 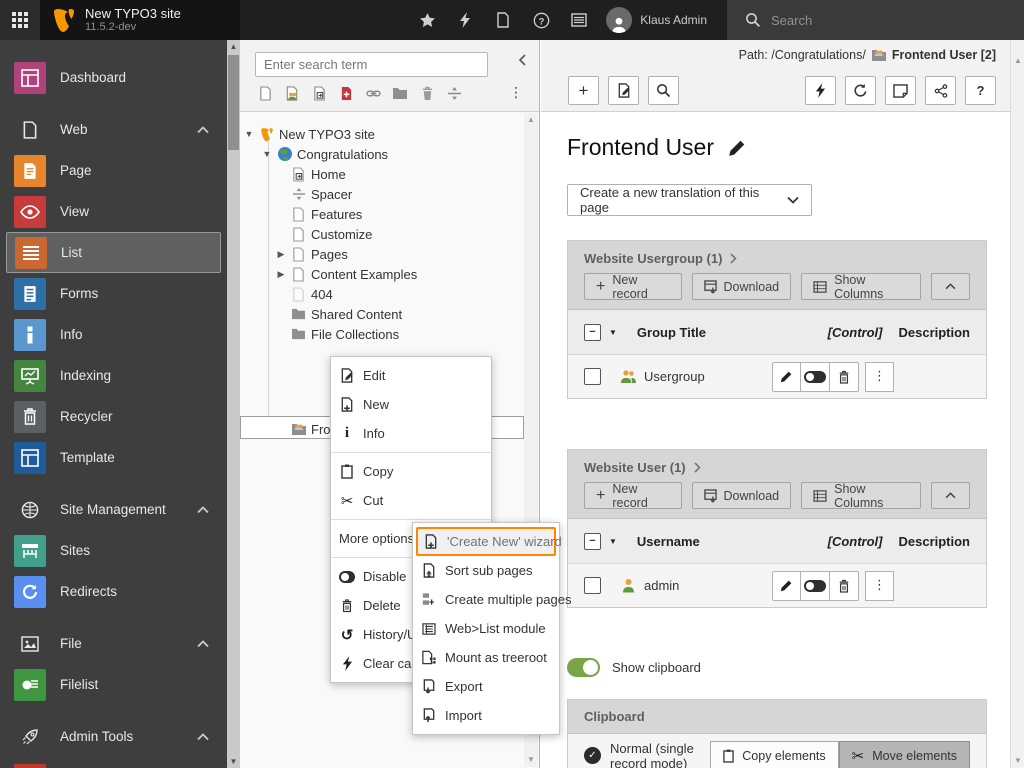 I want to click on view-webpage-button, so click(x=900, y=90).